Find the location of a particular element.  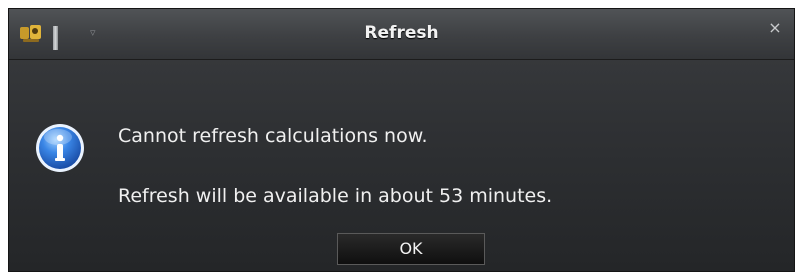

info-icon is located at coordinates (60, 148).